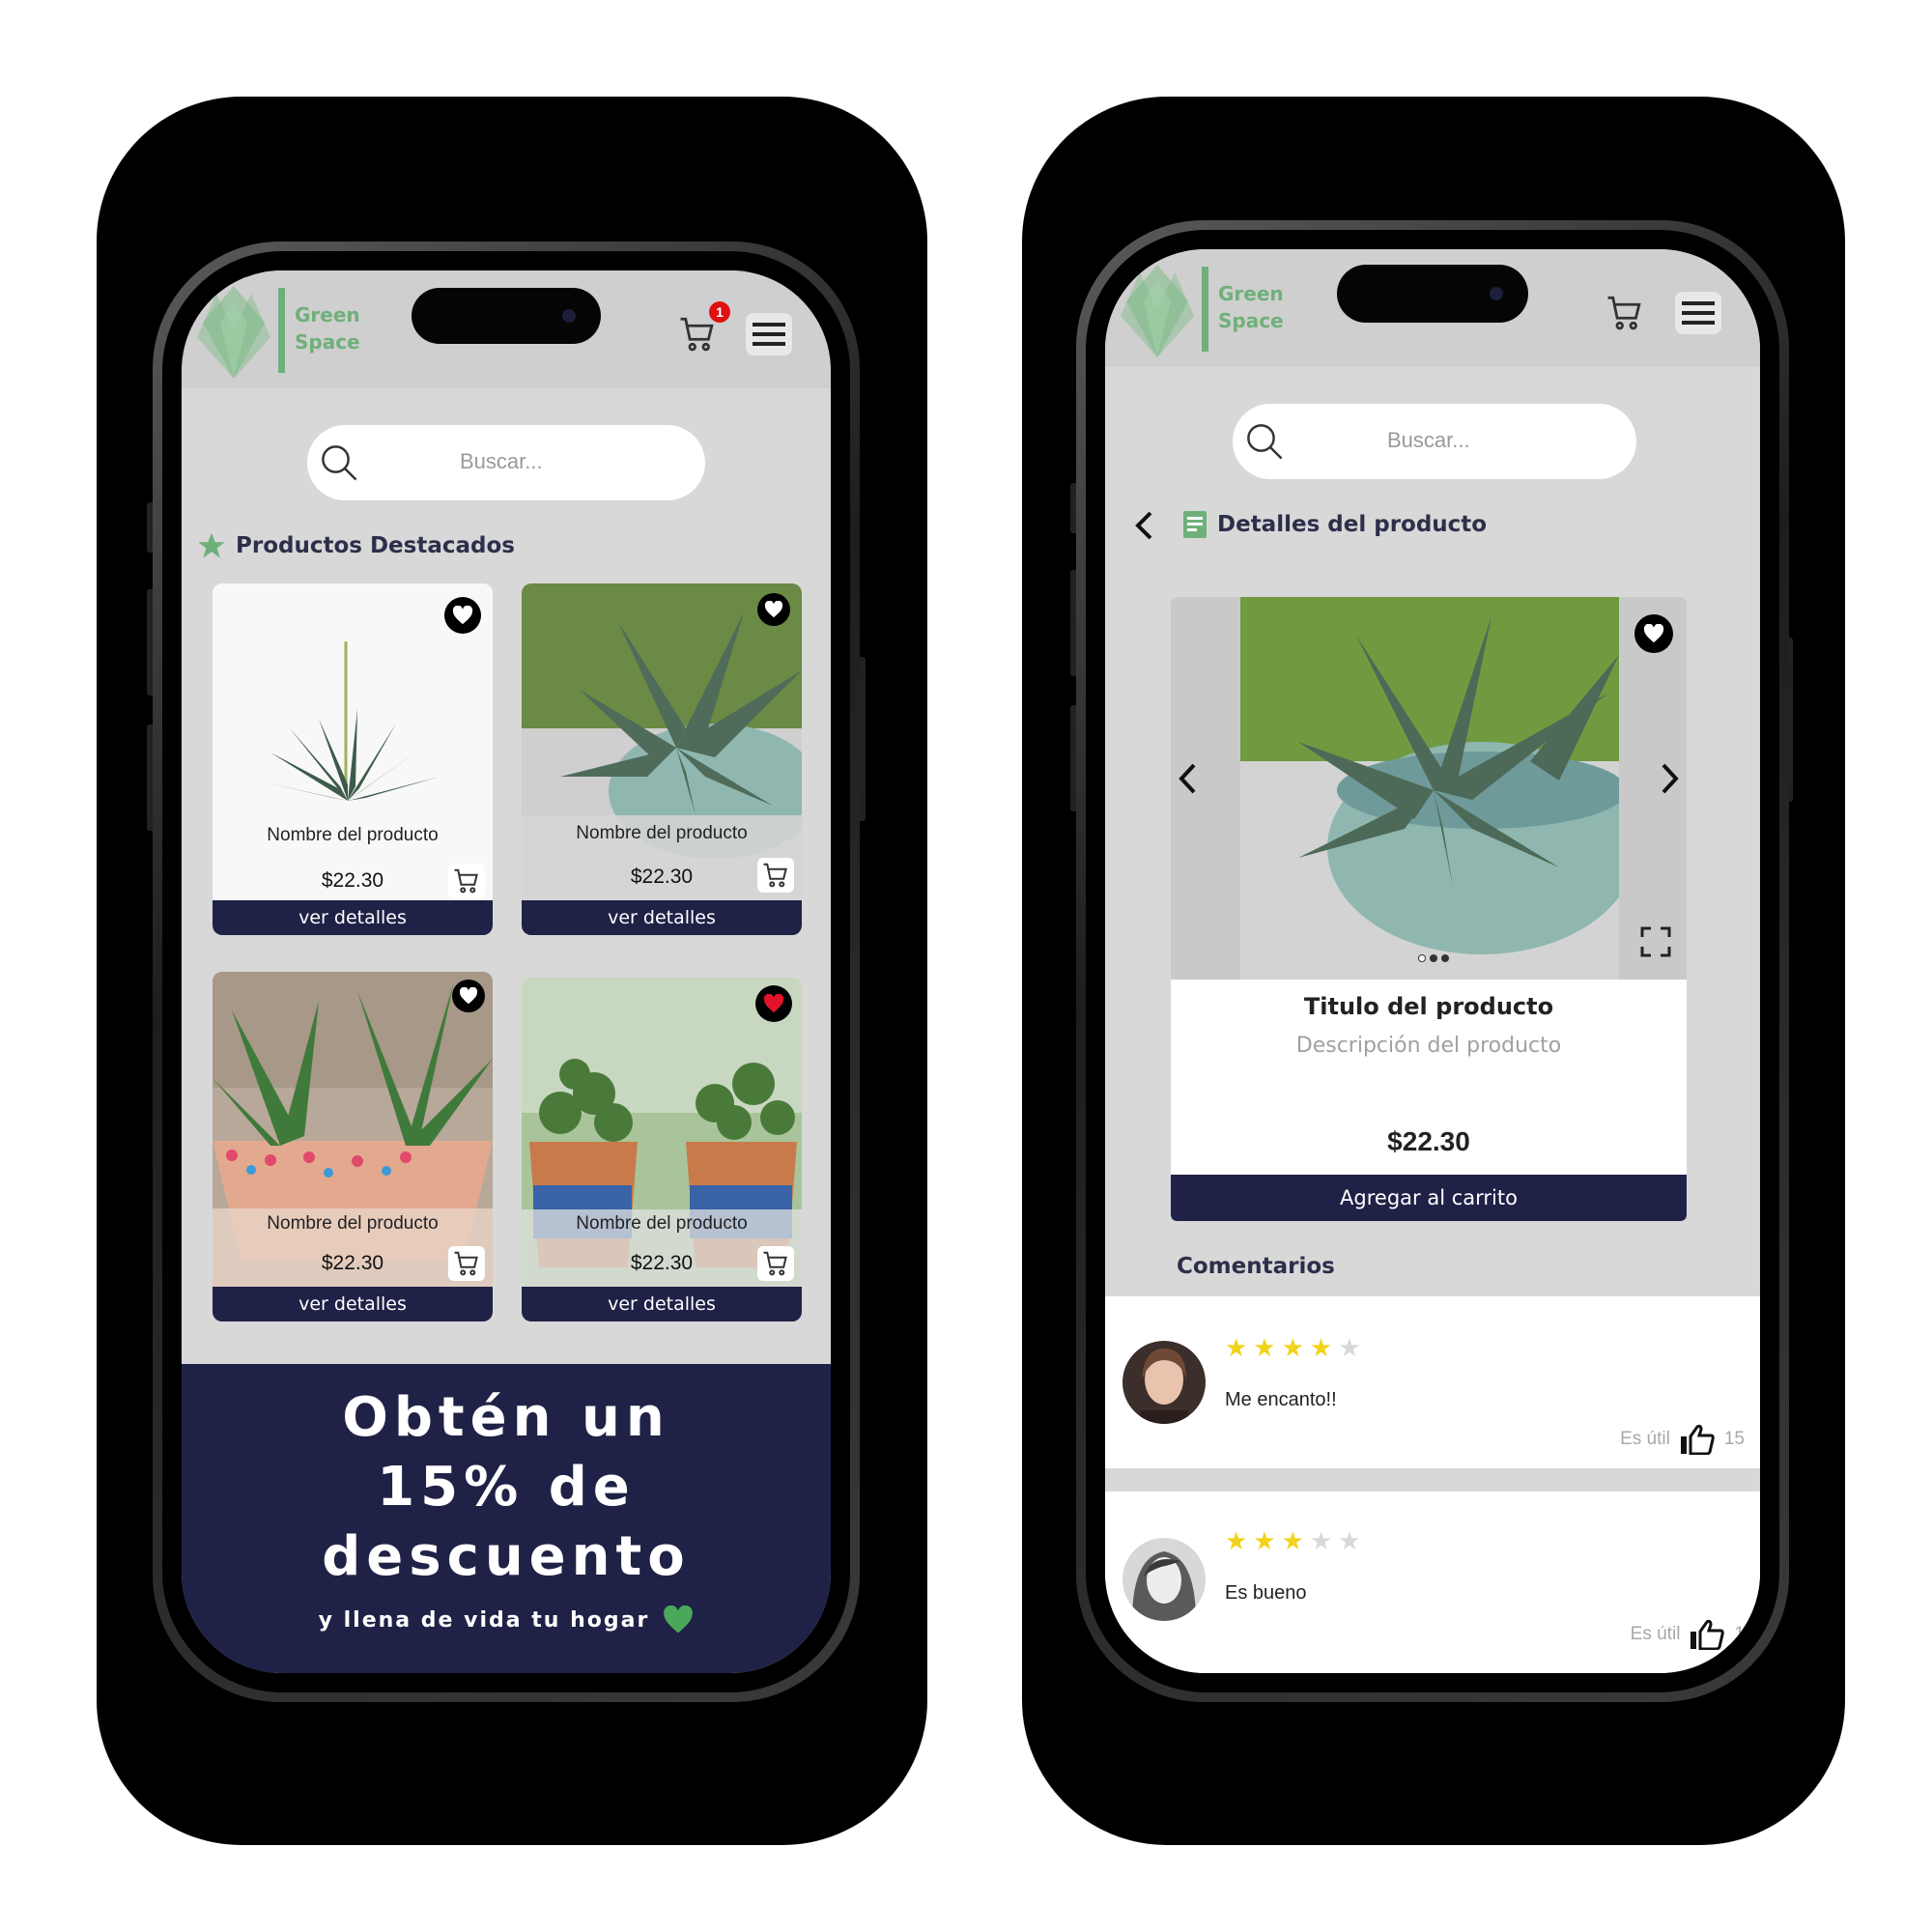 The image size is (1932, 1932). Describe the element at coordinates (506, 1417) in the screenshot. I see `promo-title-line: Obtén un` at that location.